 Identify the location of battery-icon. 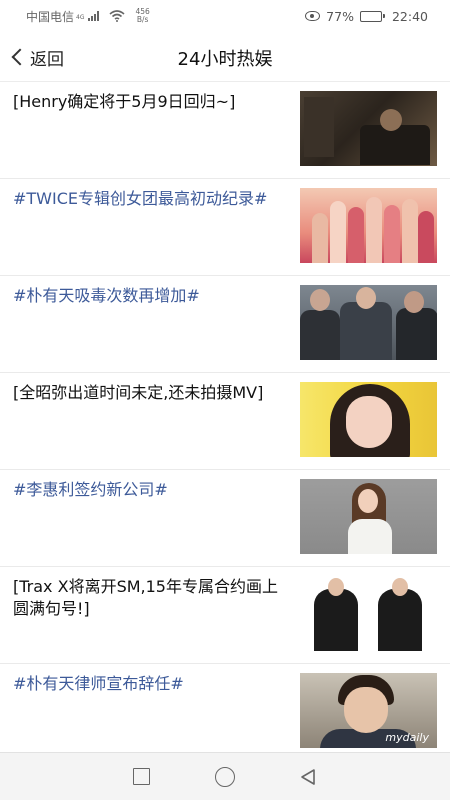
(372, 16).